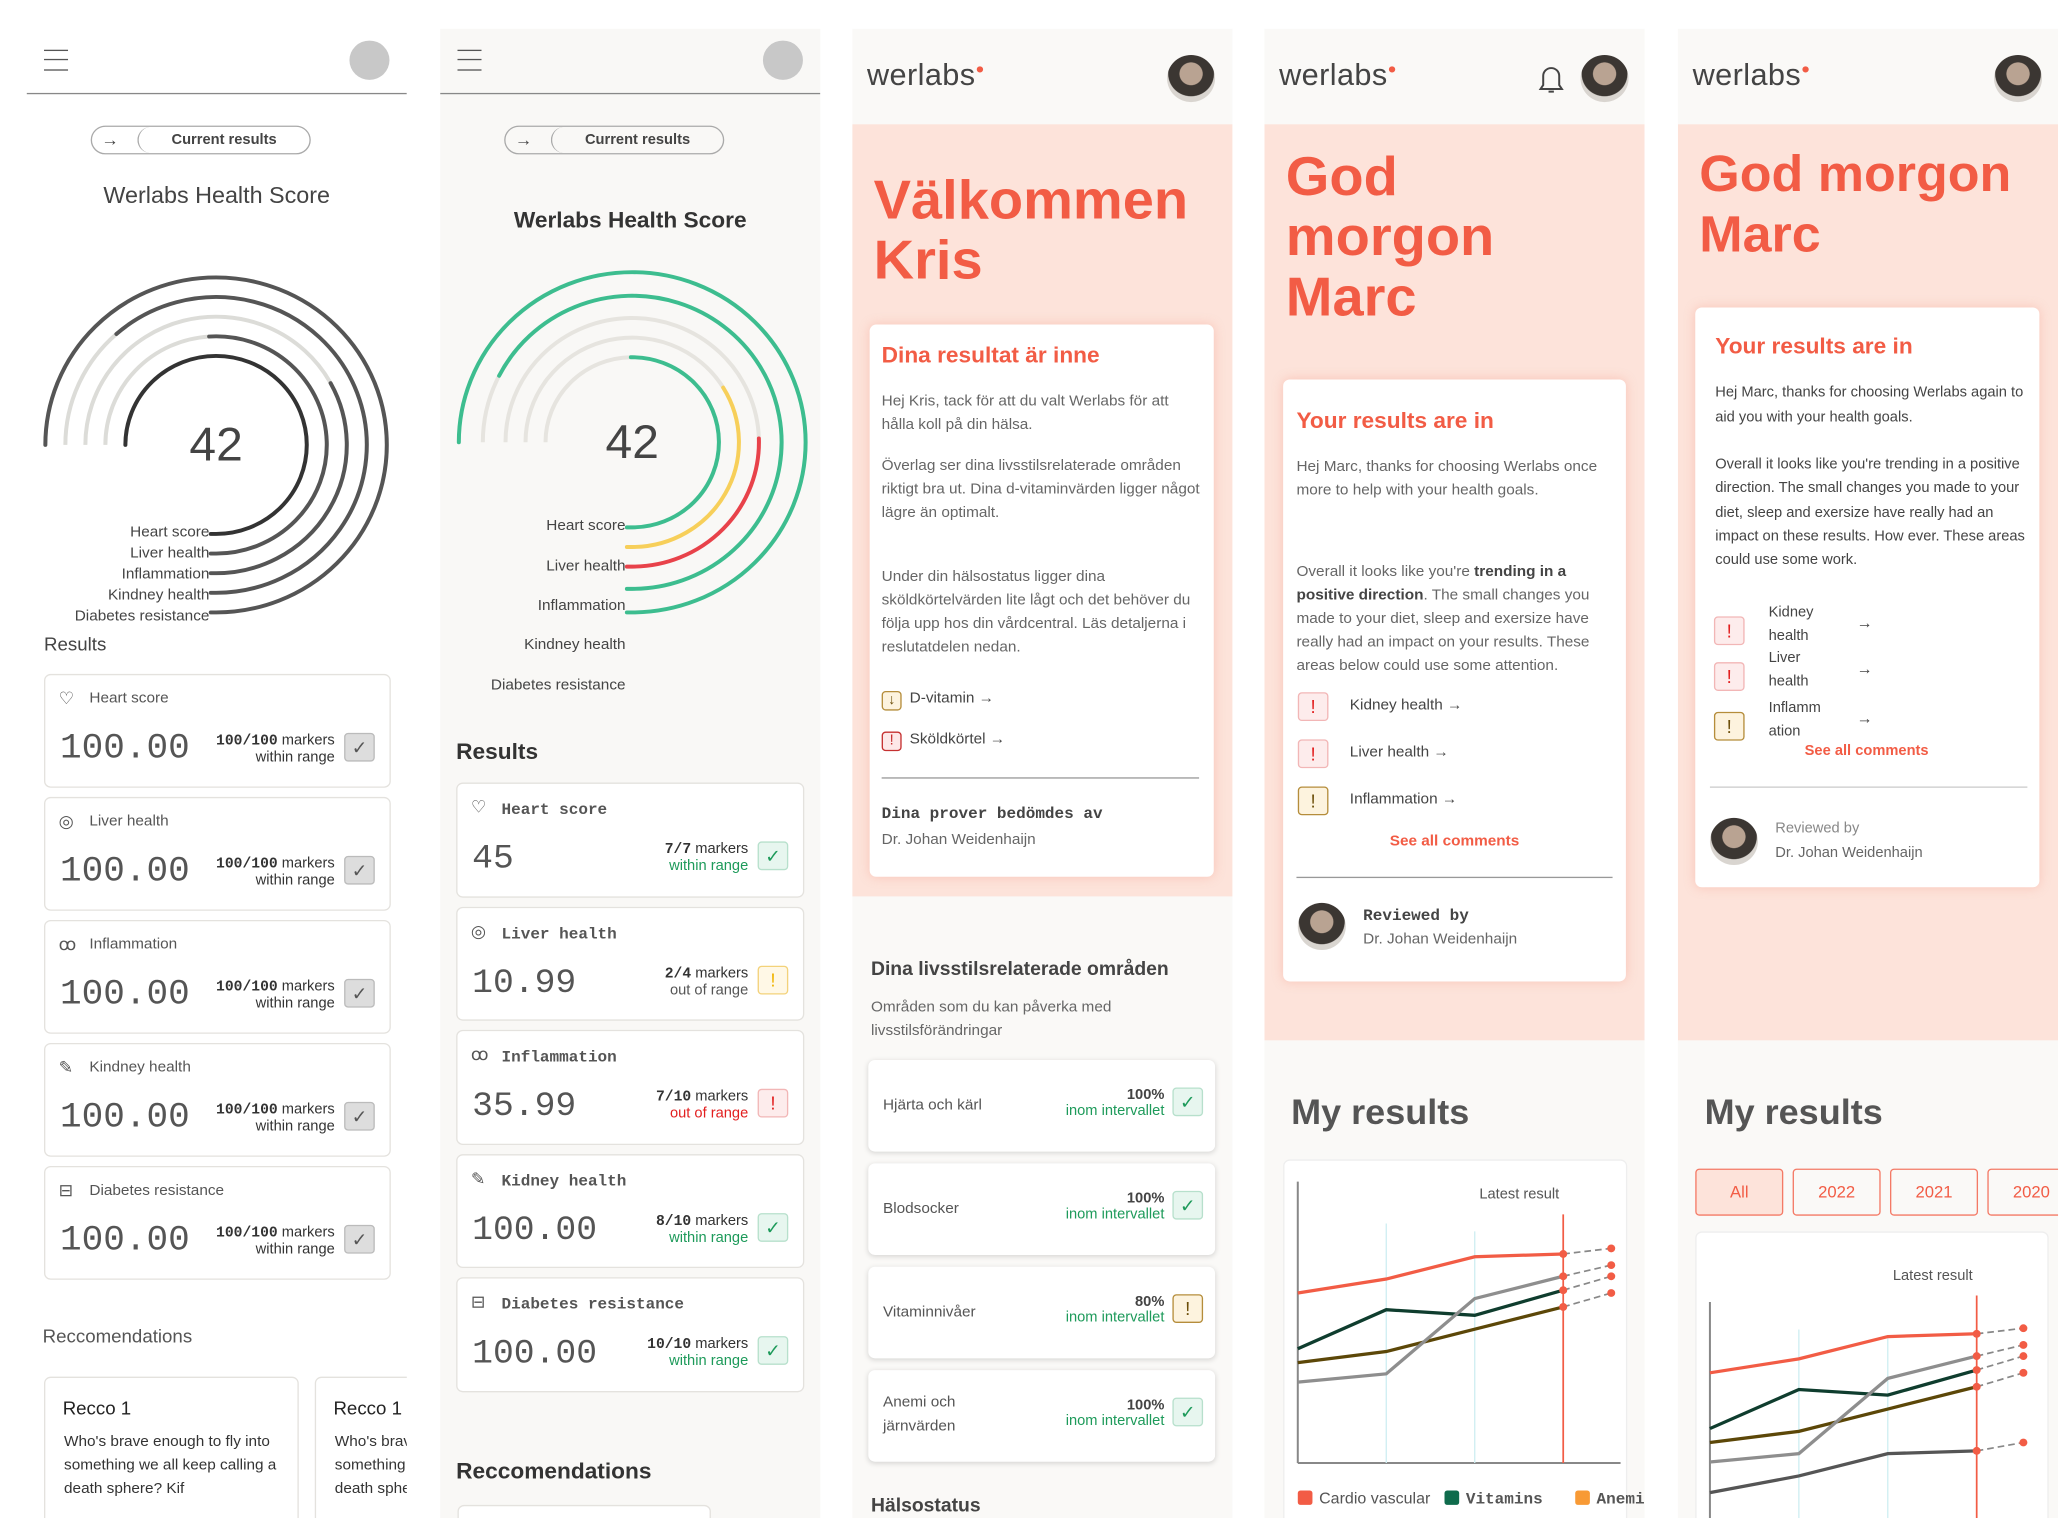 The image size is (2062, 1518). I want to click on lifestyle-item: Blodsocker 100% inom intervallet ✓, so click(1042, 1209).